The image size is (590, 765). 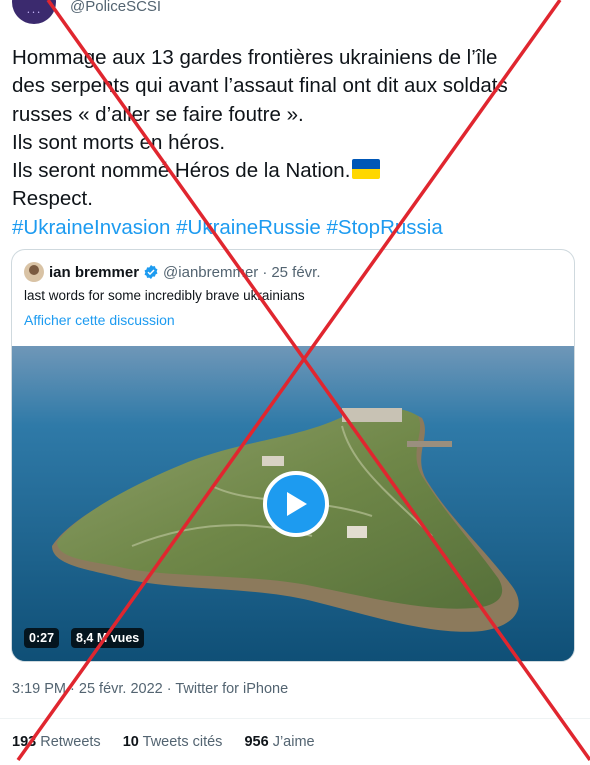 I want to click on hashtag-link: #UkraineRussie, so click(x=248, y=227).